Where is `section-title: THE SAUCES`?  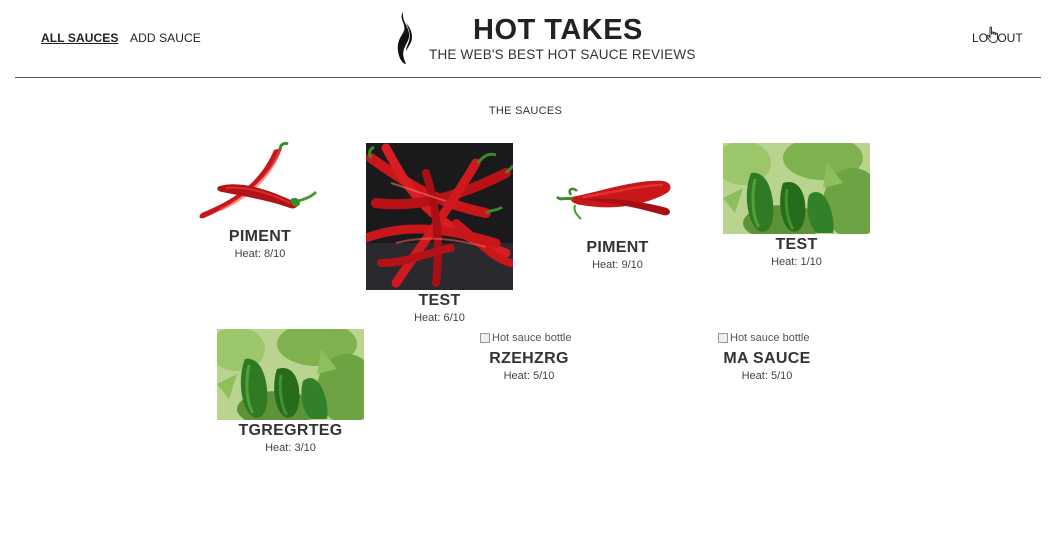 section-title: THE SAUCES is located at coordinates (525, 111).